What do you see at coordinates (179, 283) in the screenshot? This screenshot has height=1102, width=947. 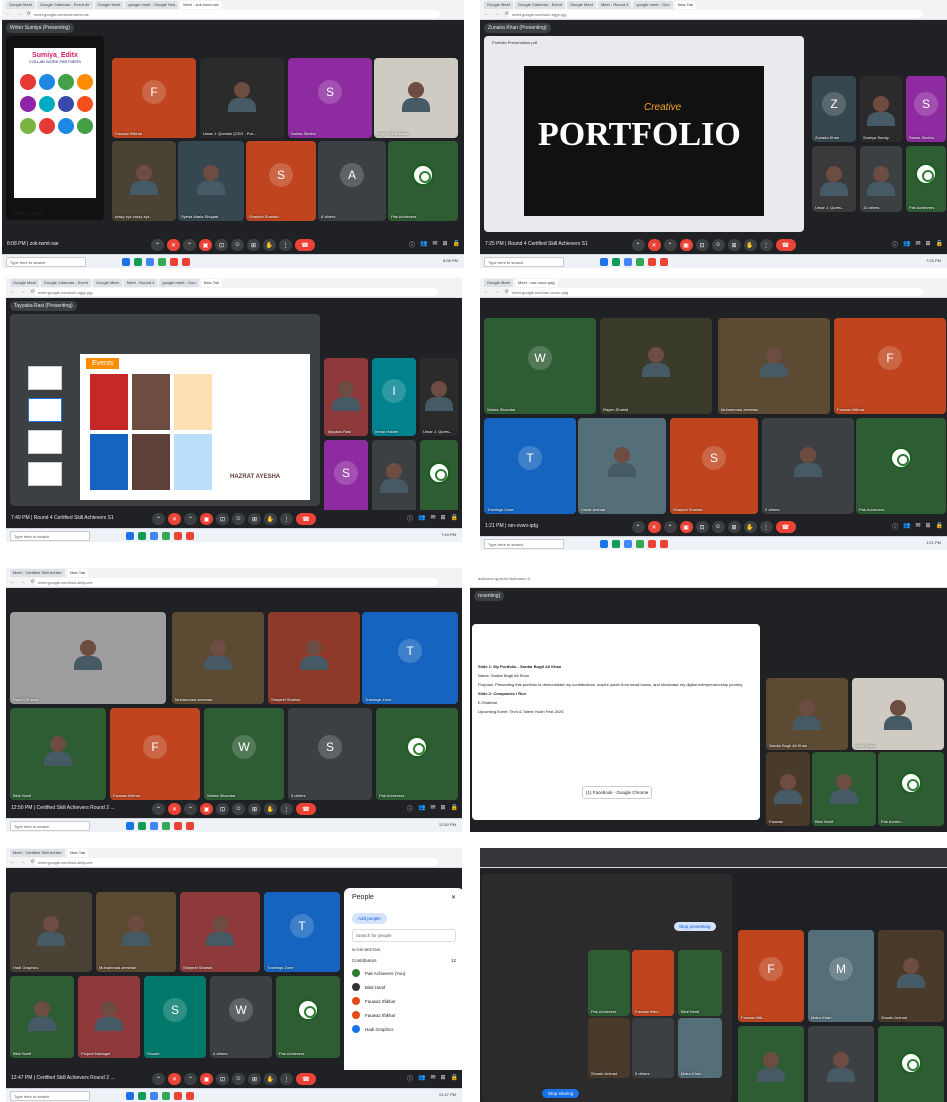 I see `browser-tab: google meet - Goo` at bounding box center [179, 283].